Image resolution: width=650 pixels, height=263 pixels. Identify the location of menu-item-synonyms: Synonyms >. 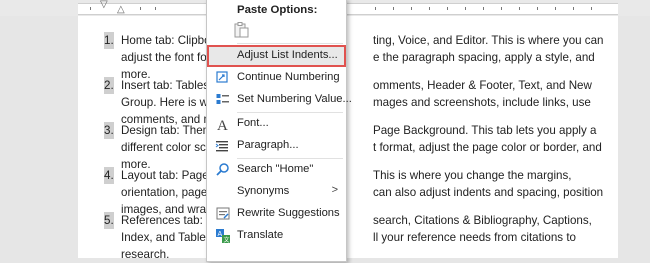
(276, 192).